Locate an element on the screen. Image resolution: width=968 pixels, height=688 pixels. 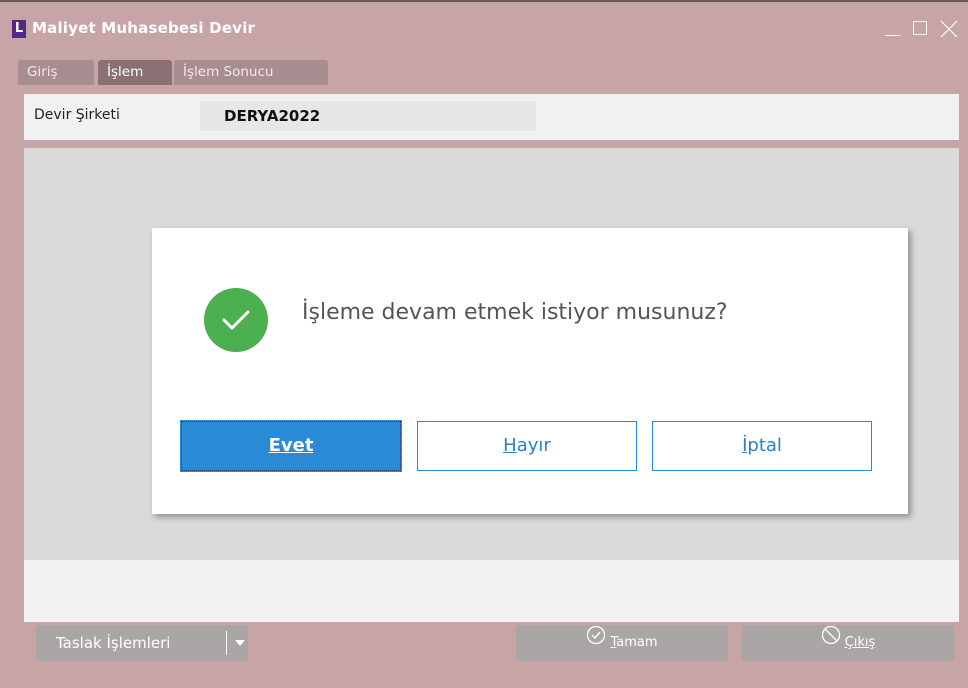
evet-button: Evet is located at coordinates (291, 446).